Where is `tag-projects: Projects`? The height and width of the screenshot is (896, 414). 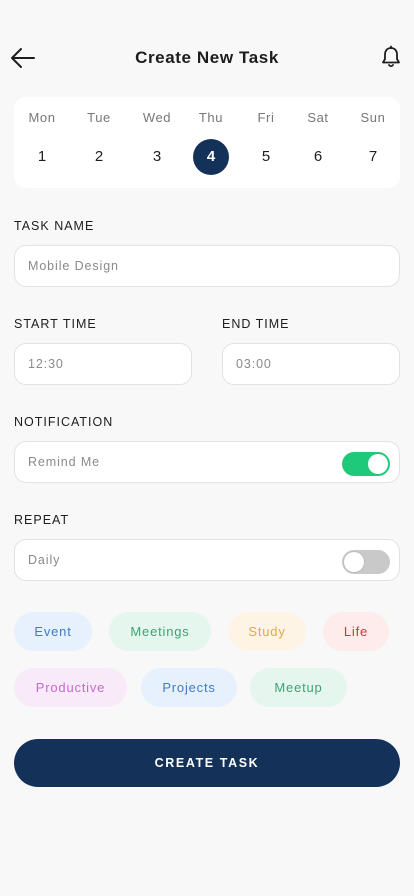
tag-projects: Projects is located at coordinates (189, 687).